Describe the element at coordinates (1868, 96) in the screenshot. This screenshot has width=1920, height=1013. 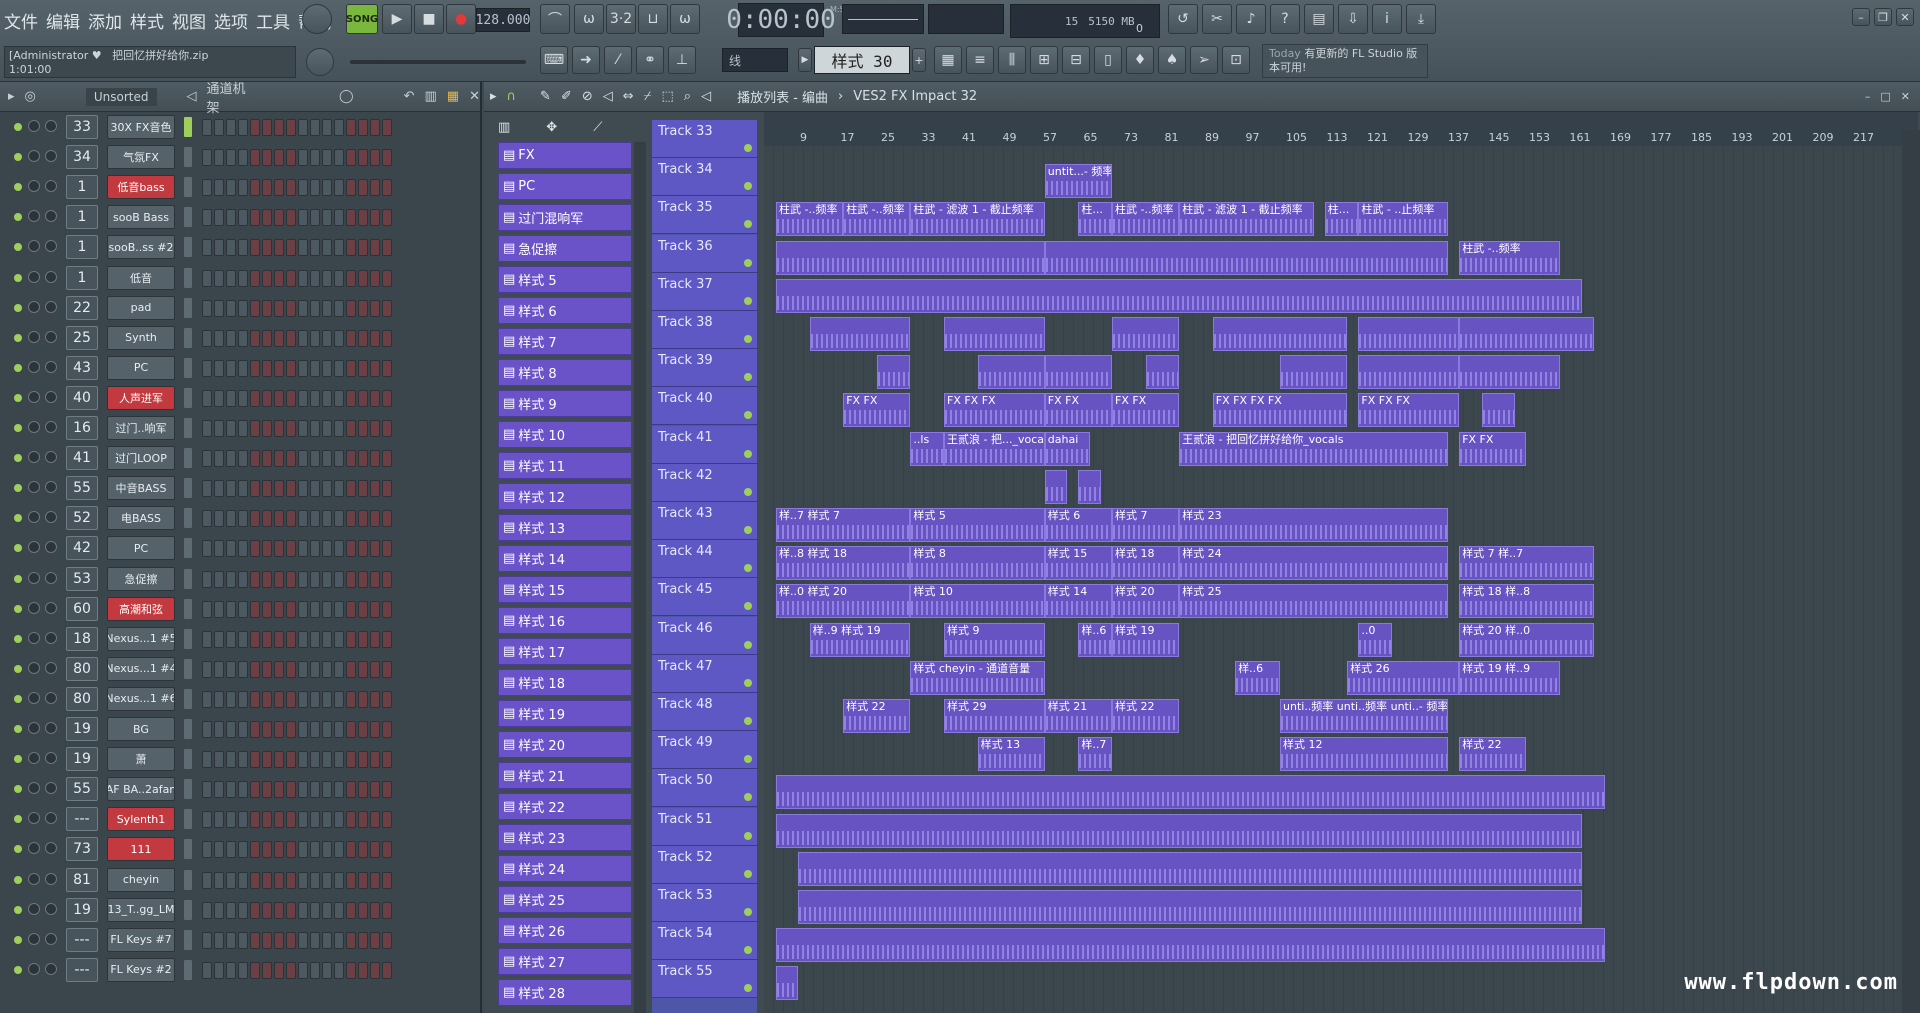
I see `playlist-minimize-icon: –` at that location.